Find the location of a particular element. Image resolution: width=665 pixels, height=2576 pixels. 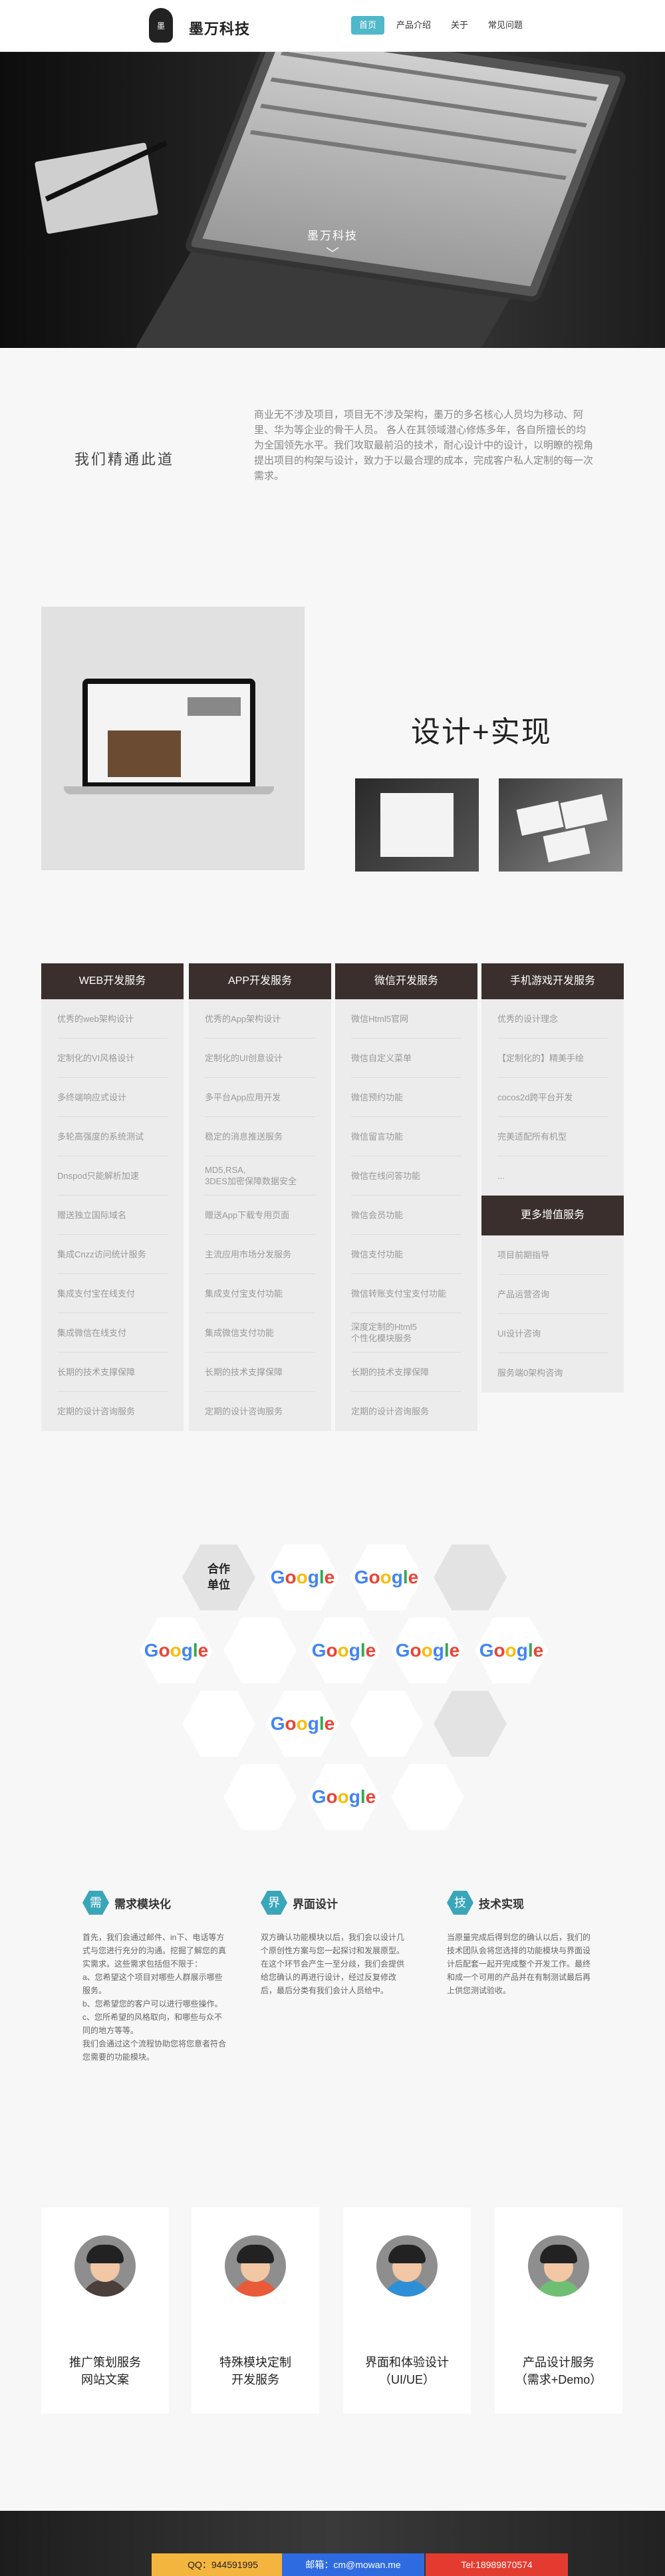

service-item: 集成支付宝在线支付 is located at coordinates (112, 1293).